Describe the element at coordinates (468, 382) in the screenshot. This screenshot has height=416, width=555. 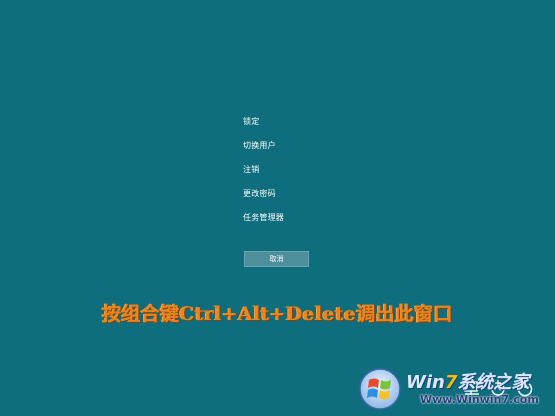
I see `watermark-title: Win7系统之家` at that location.